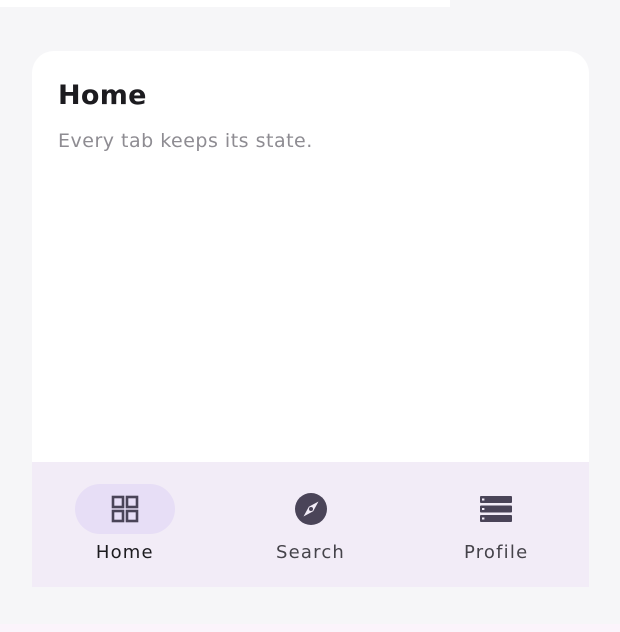 Image resolution: width=620 pixels, height=632 pixels. I want to click on nav-label-profile: Profile, so click(496, 552).